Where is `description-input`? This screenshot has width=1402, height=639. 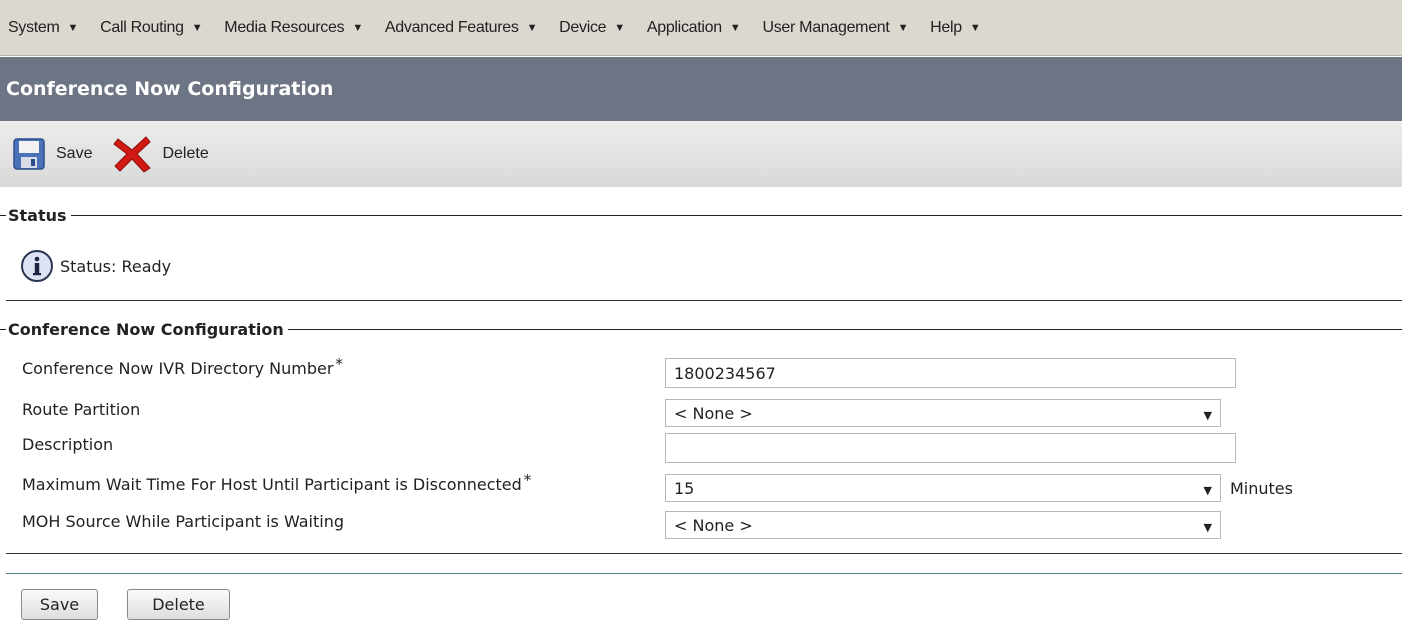 description-input is located at coordinates (950, 448).